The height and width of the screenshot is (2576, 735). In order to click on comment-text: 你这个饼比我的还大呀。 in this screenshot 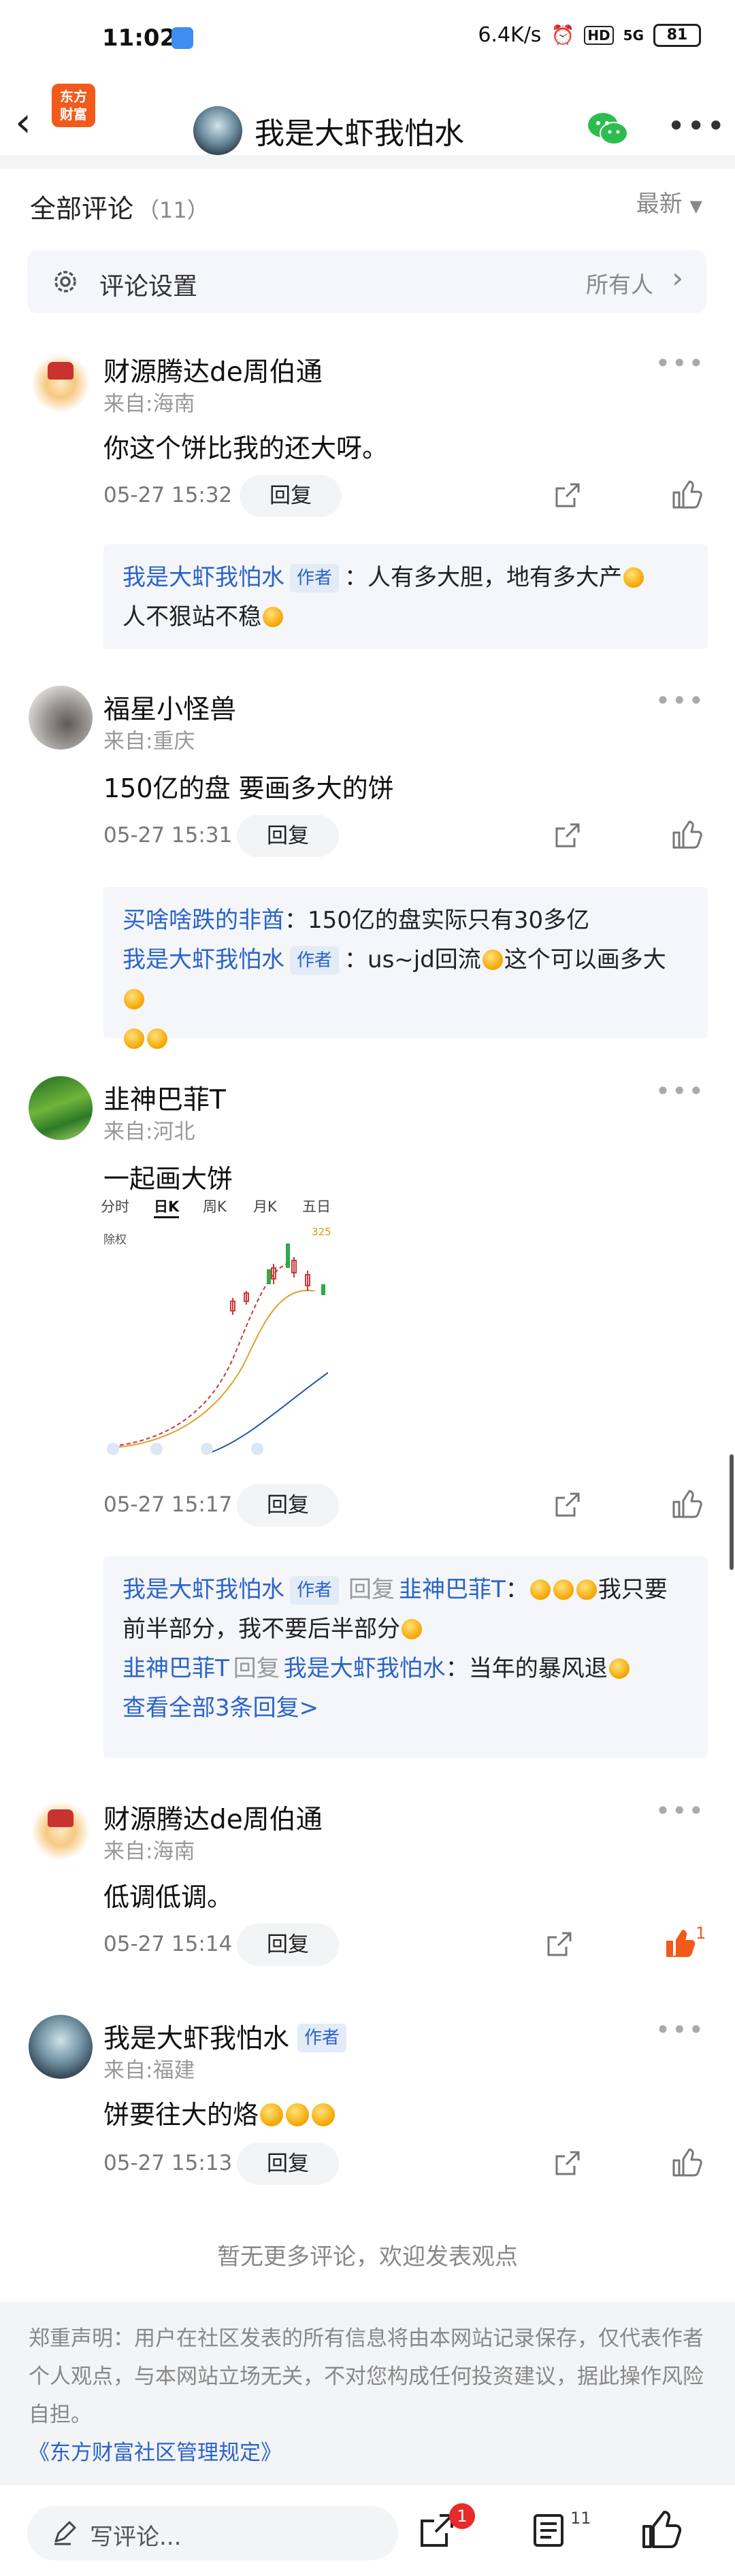, I will do `click(246, 448)`.